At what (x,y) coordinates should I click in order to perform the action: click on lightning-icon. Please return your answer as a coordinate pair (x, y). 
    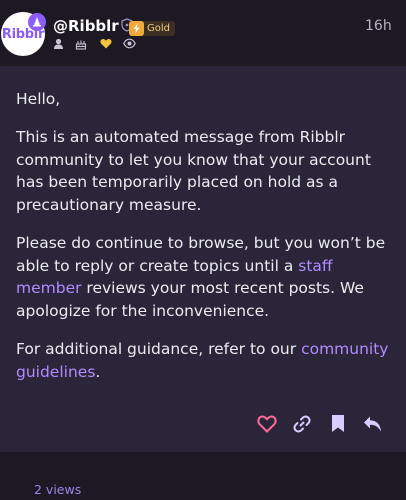
    Looking at the image, I should click on (136, 28).